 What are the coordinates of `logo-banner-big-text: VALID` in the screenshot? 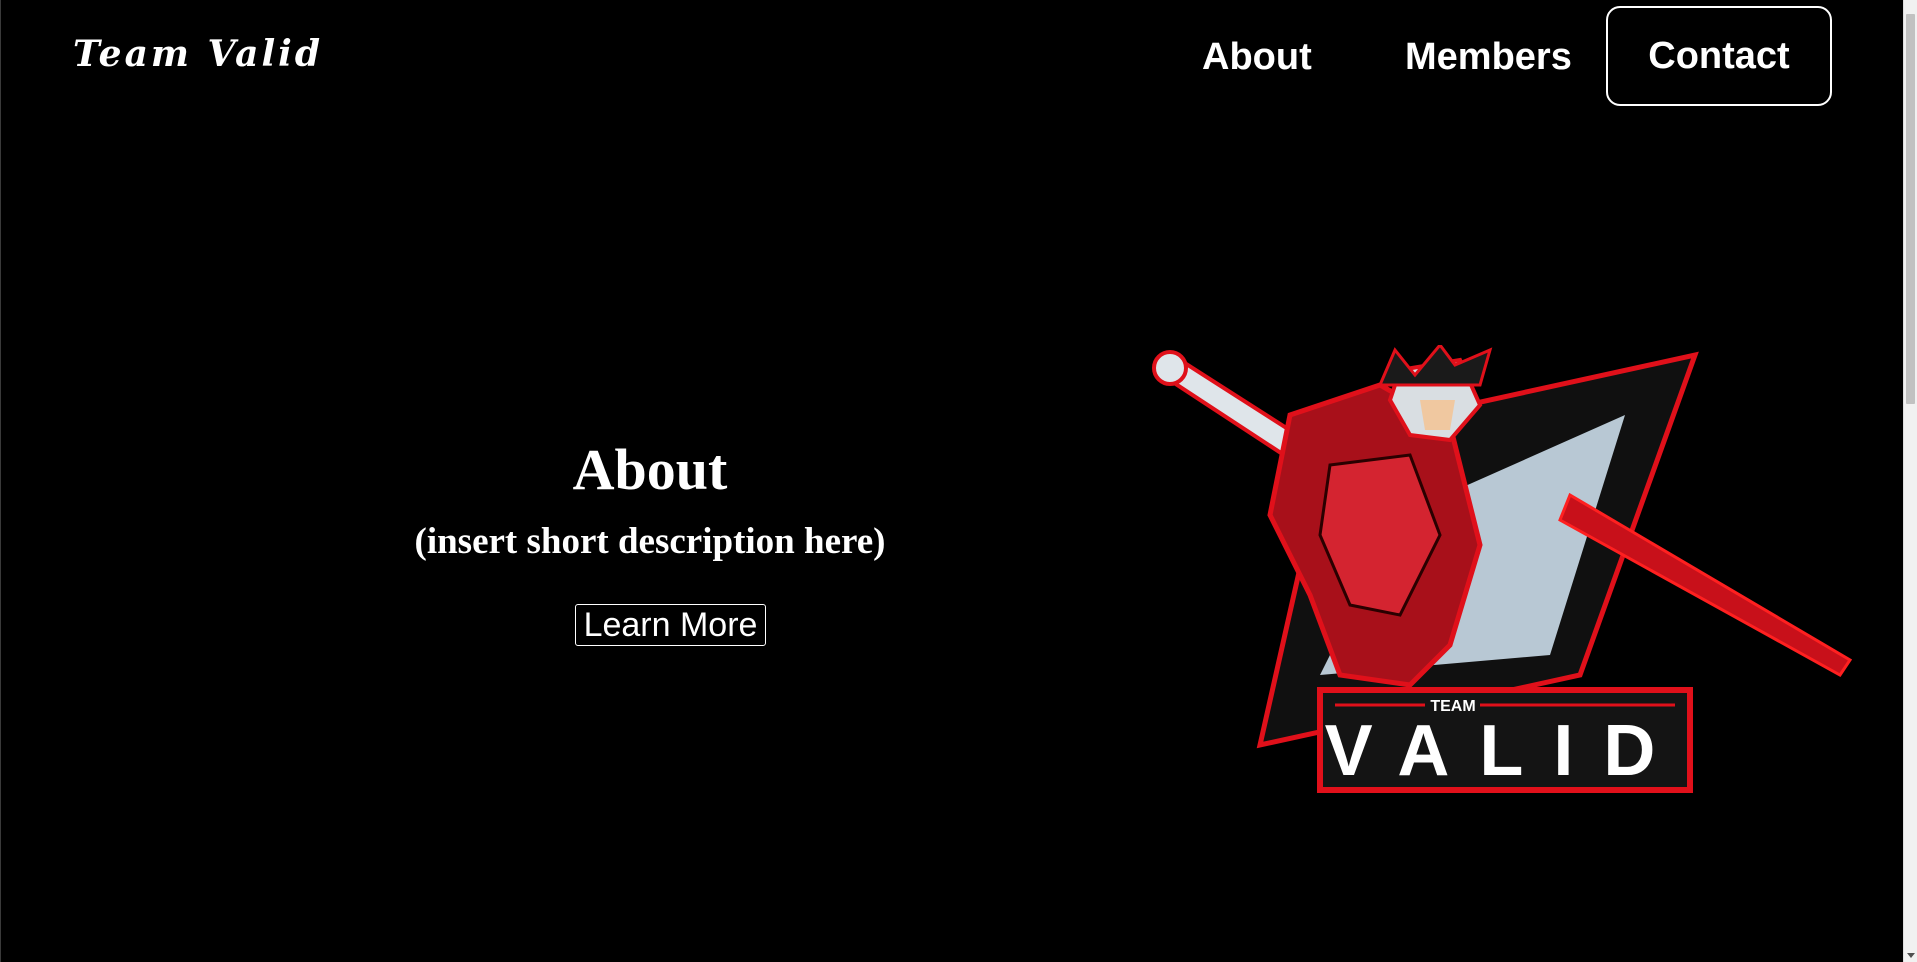 It's located at (1505, 751).